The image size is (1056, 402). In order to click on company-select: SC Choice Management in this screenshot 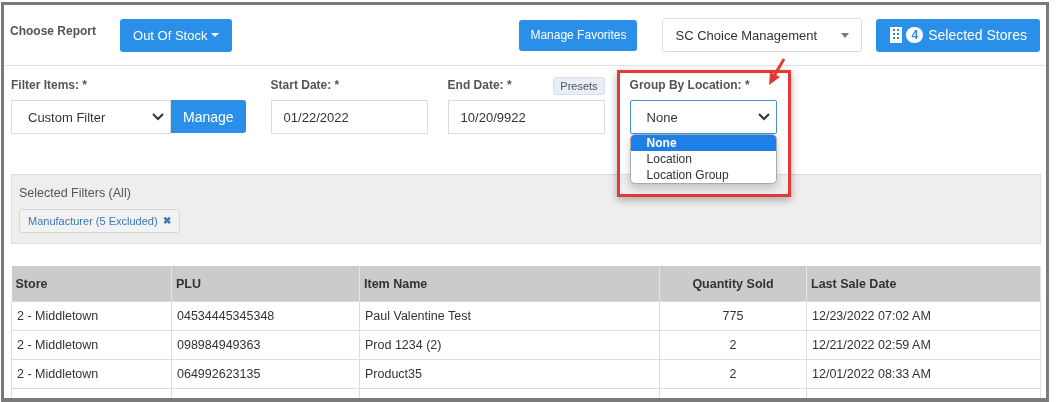, I will do `click(762, 35)`.